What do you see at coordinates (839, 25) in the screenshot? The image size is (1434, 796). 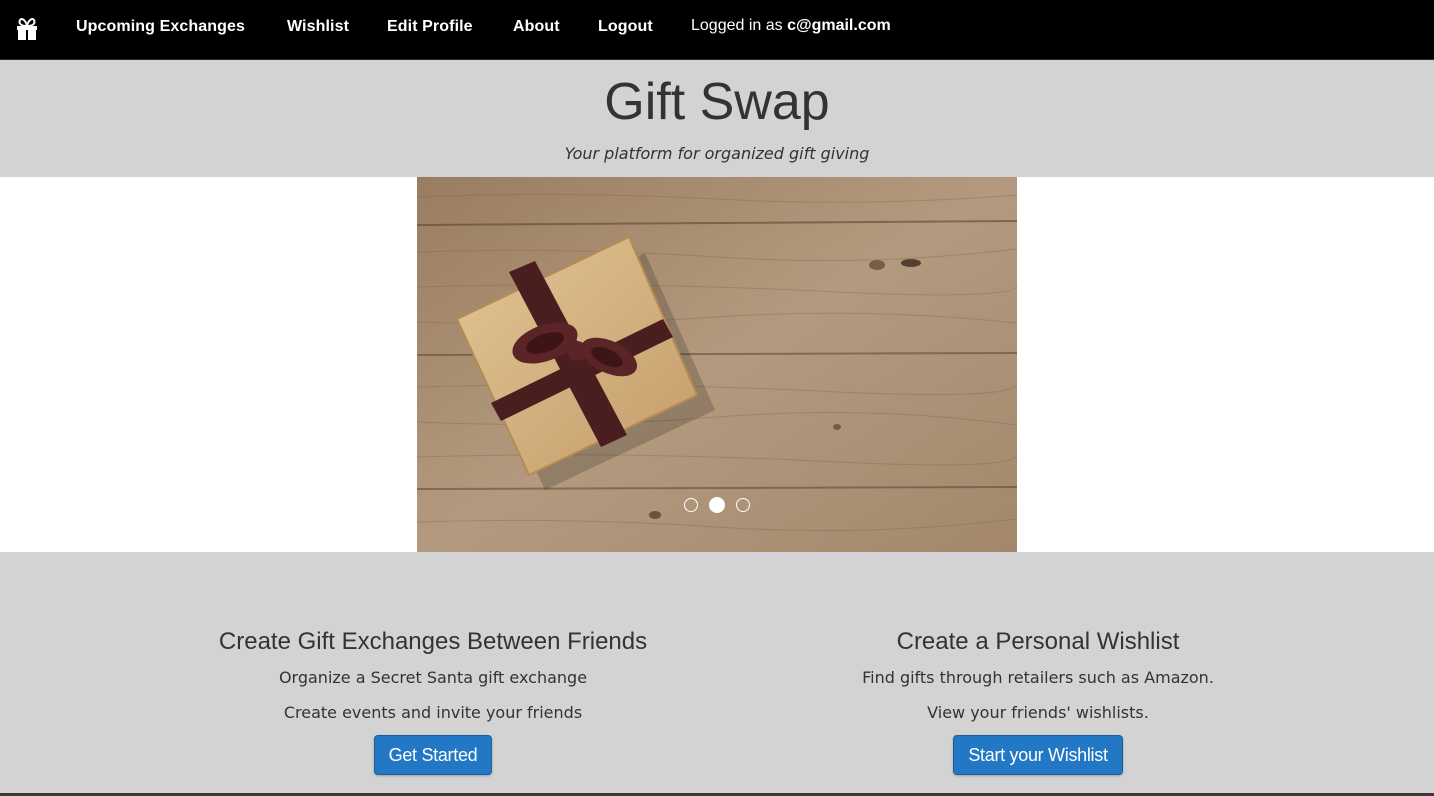 I see `user-email: c@gmail.com` at bounding box center [839, 25].